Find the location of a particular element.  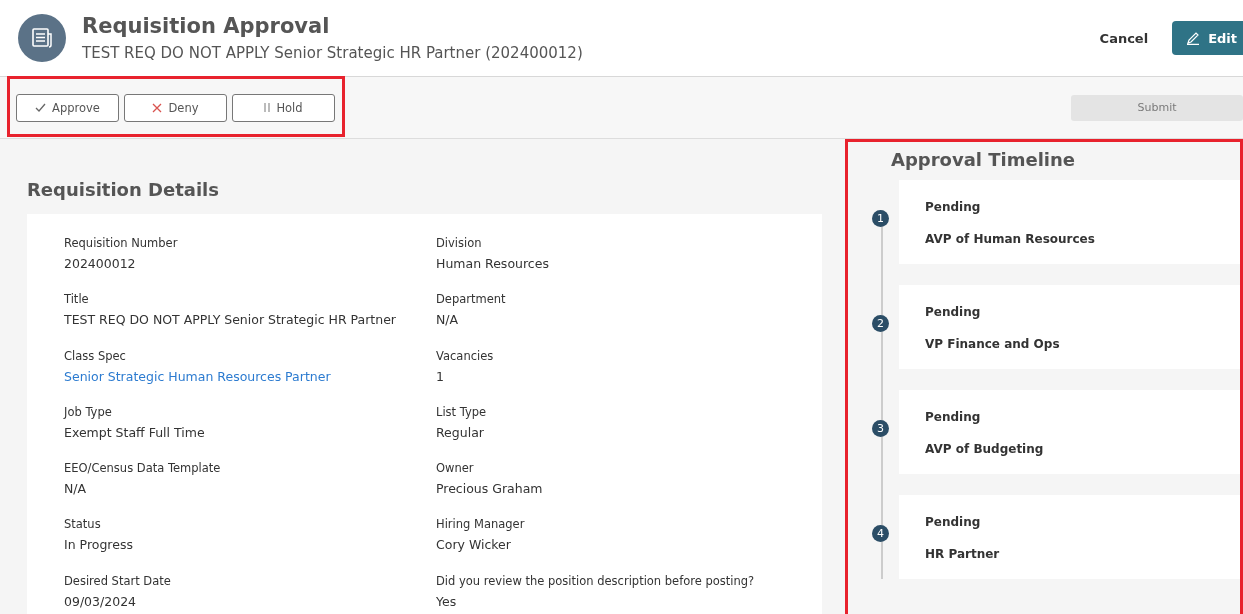

field-label: Status is located at coordinates (83, 524).